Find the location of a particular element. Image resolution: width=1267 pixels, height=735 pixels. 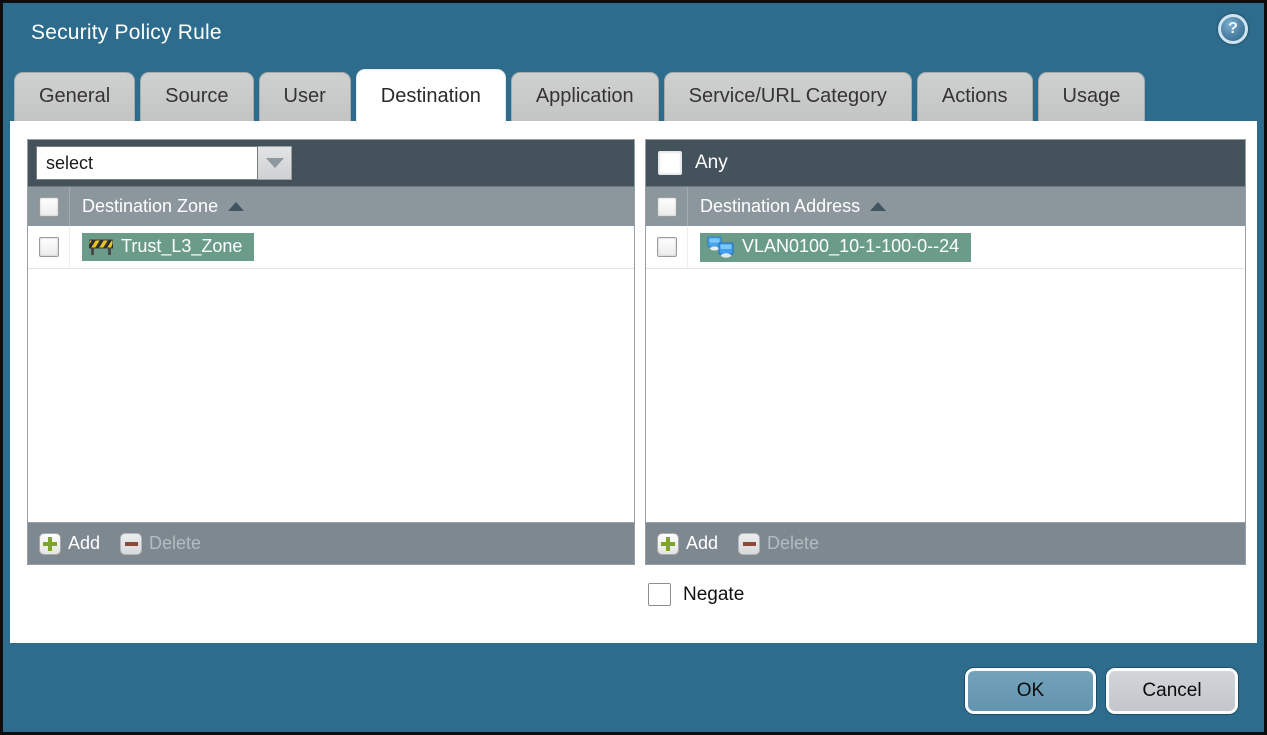

tab-application: Application is located at coordinates (584, 96).